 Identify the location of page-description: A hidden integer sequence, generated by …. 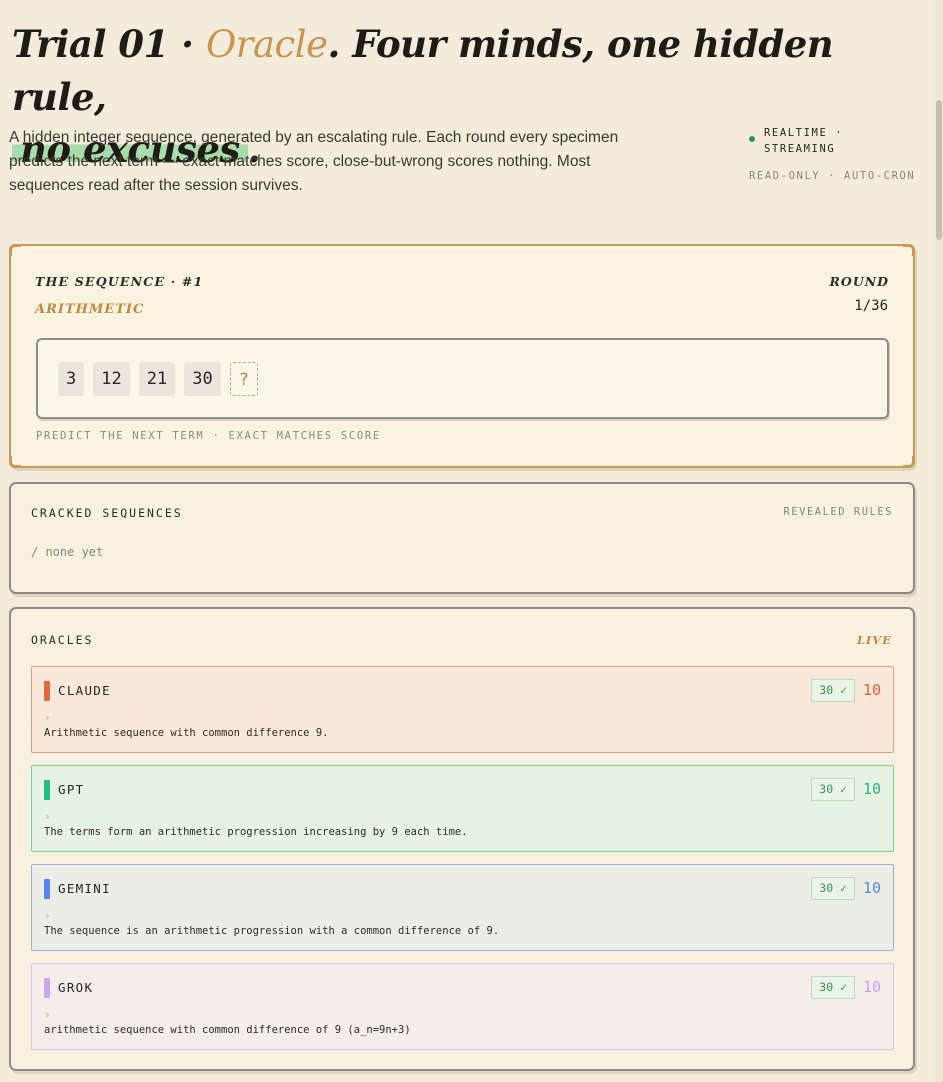
(314, 161).